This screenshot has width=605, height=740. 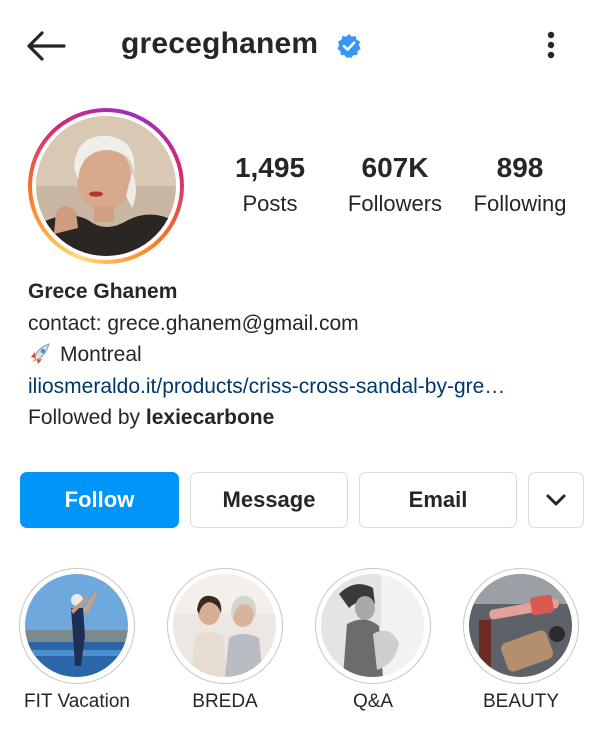 I want to click on highlight-breda: BREDA, so click(x=225, y=640).